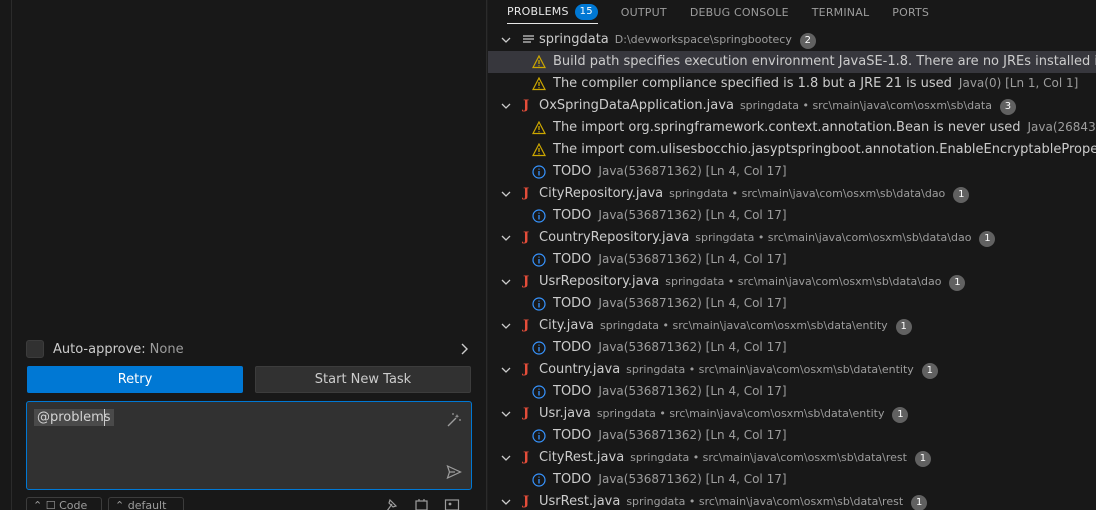 This screenshot has height=510, width=1096. I want to click on chat-footer: ⌃ ☐ Code ⌃ default, so click(251, 503).